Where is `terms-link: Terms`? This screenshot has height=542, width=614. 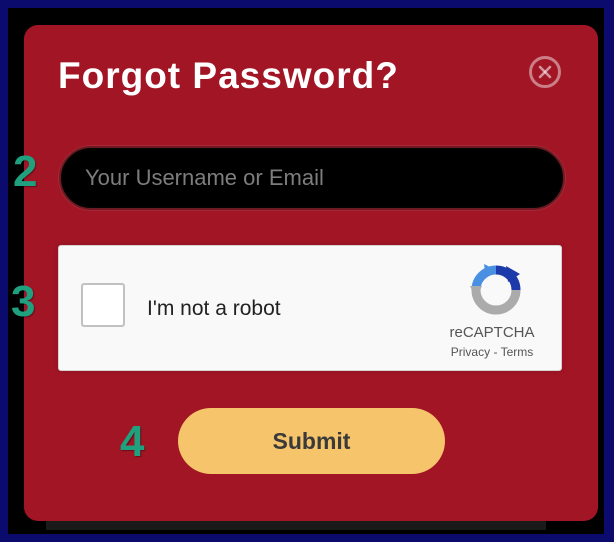 terms-link: Terms is located at coordinates (517, 352).